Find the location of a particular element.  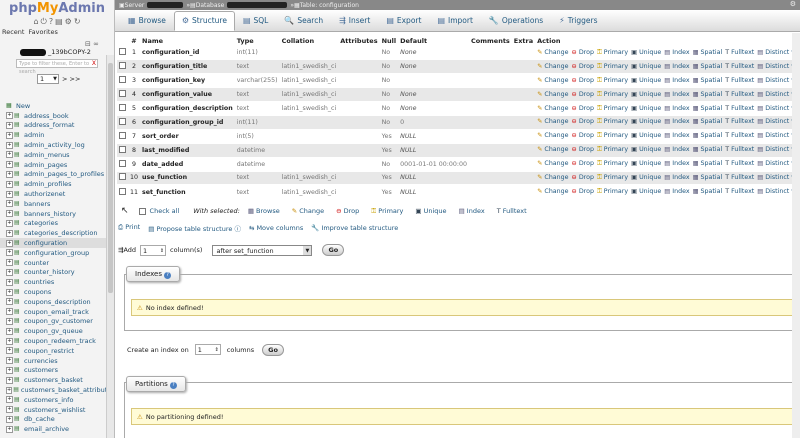

clear-filter-icon: X is located at coordinates (94, 64).